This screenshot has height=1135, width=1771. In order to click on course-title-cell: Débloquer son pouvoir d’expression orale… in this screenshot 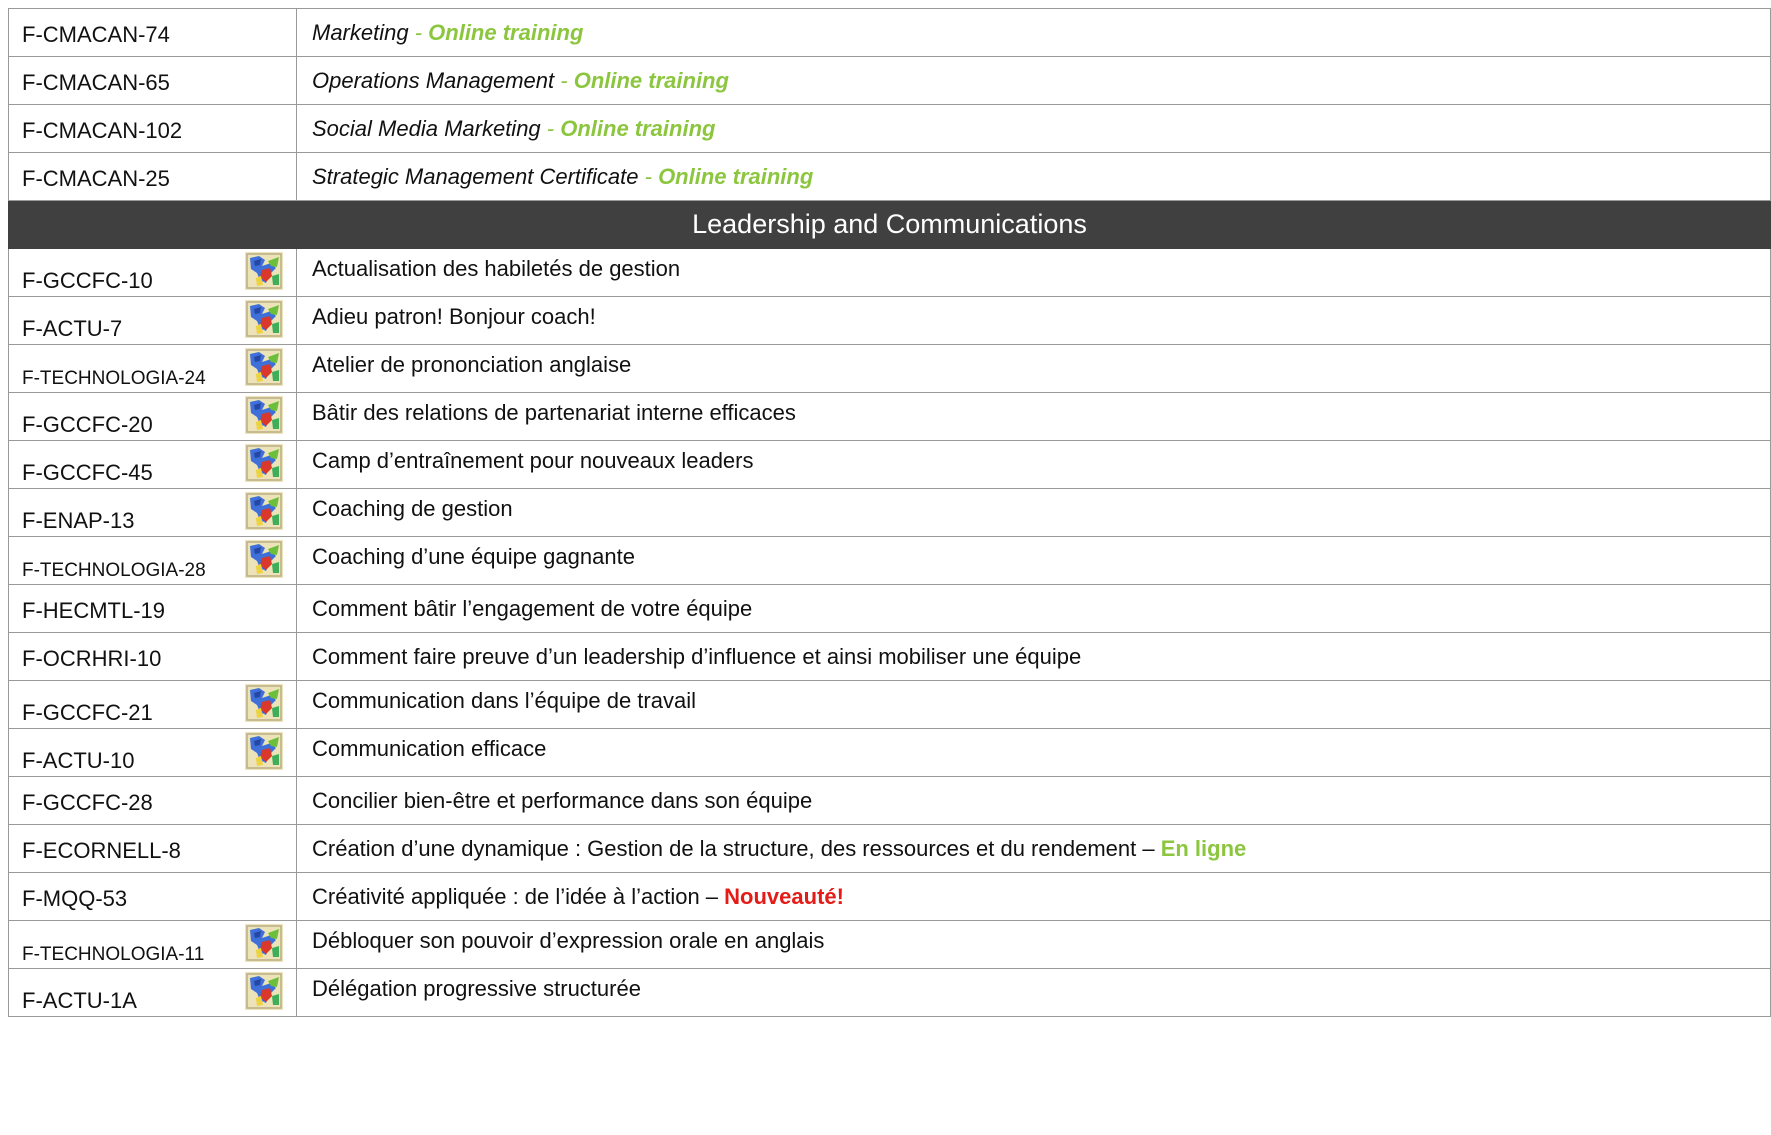, I will do `click(1033, 944)`.